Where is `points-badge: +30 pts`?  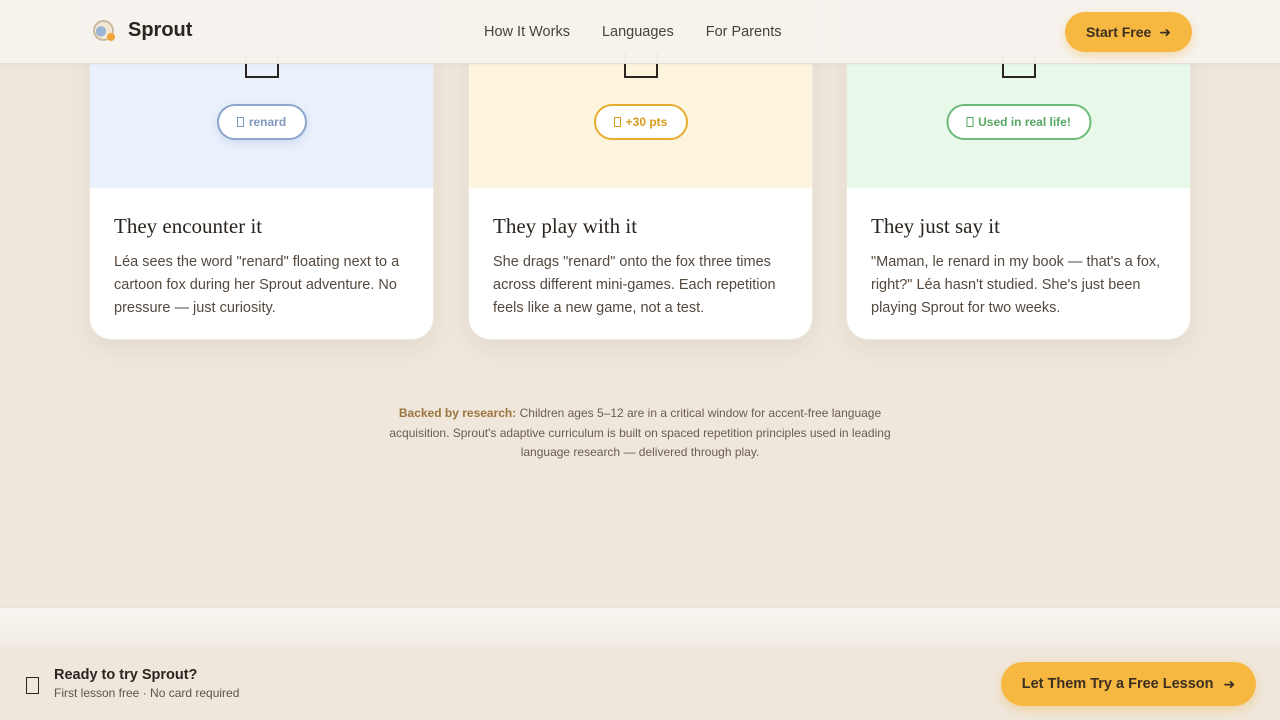 points-badge: +30 pts is located at coordinates (640, 122).